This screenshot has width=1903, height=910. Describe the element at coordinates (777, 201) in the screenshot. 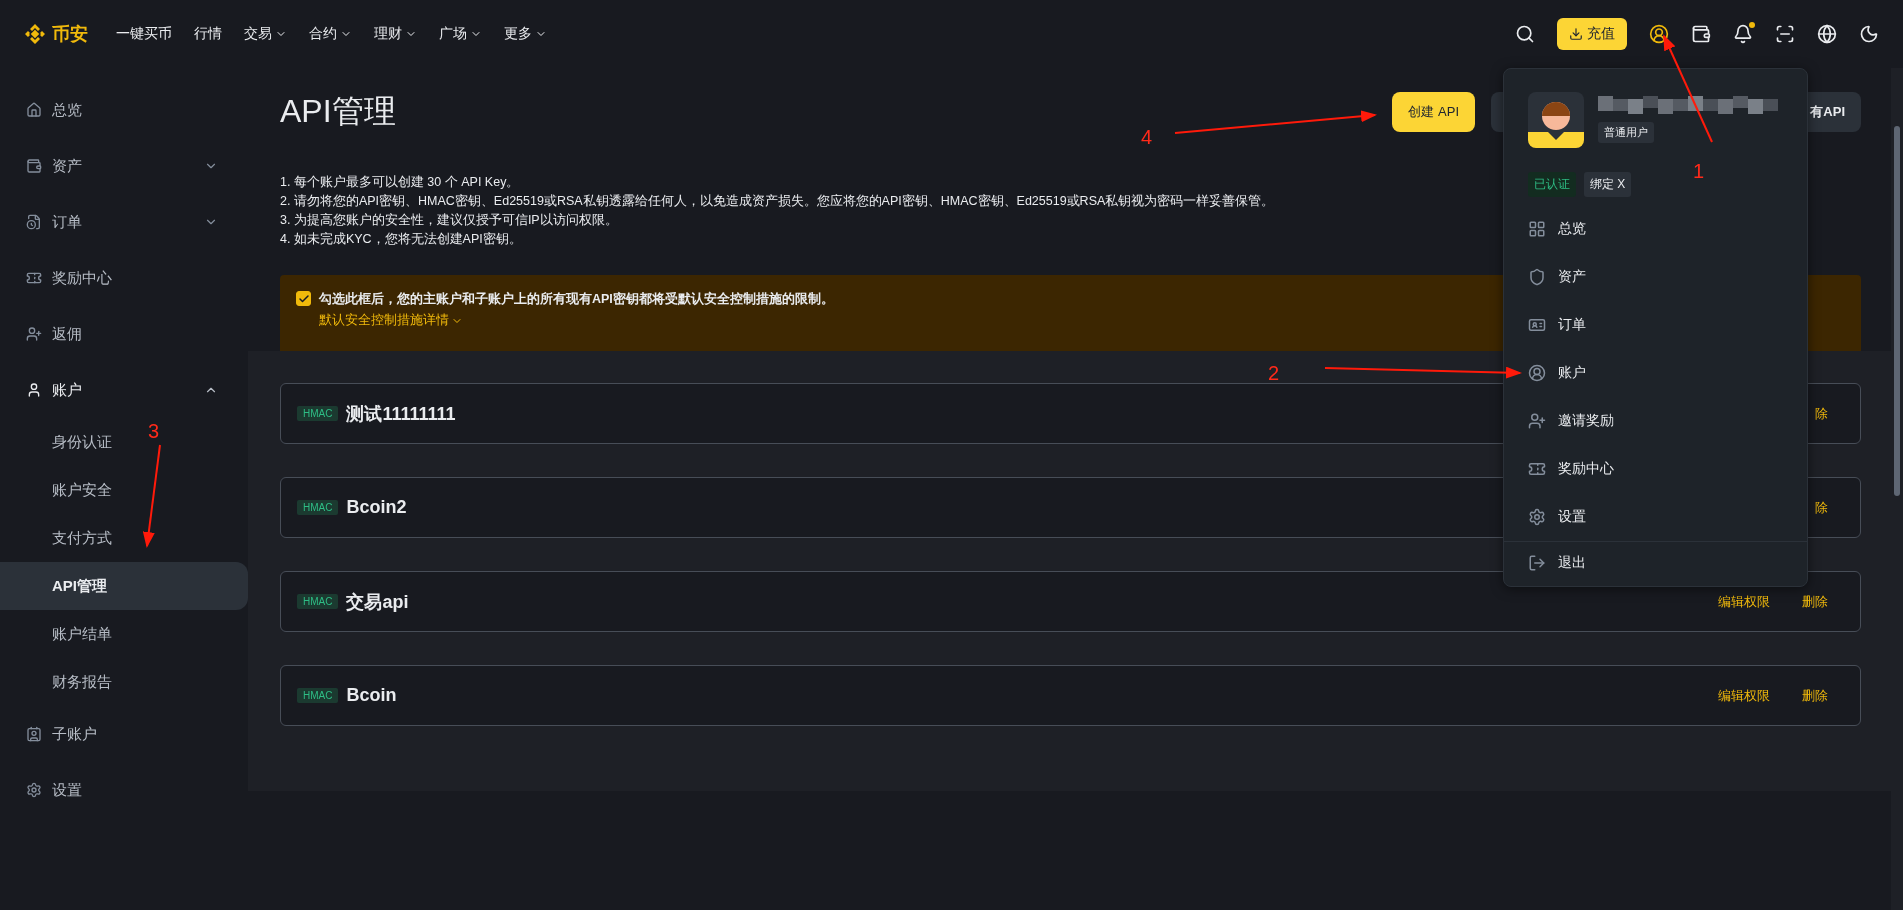

I see `note-text: 2. 请勿将您的API密钥、HMAC密钥、Ed25519或RSA私钥透露给任何人，以免造成资产损失。您应将您的API密钥、HMAC密钥、Ed25519或RSA私钥视为密码一样妥善保管。` at that location.